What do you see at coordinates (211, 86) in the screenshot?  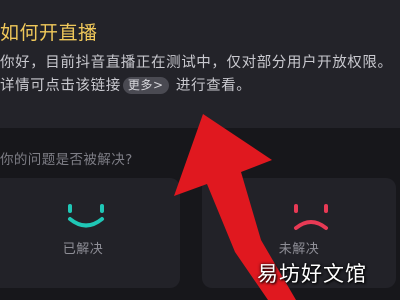 I see `answer-text-tail: 进行查看。` at bounding box center [211, 86].